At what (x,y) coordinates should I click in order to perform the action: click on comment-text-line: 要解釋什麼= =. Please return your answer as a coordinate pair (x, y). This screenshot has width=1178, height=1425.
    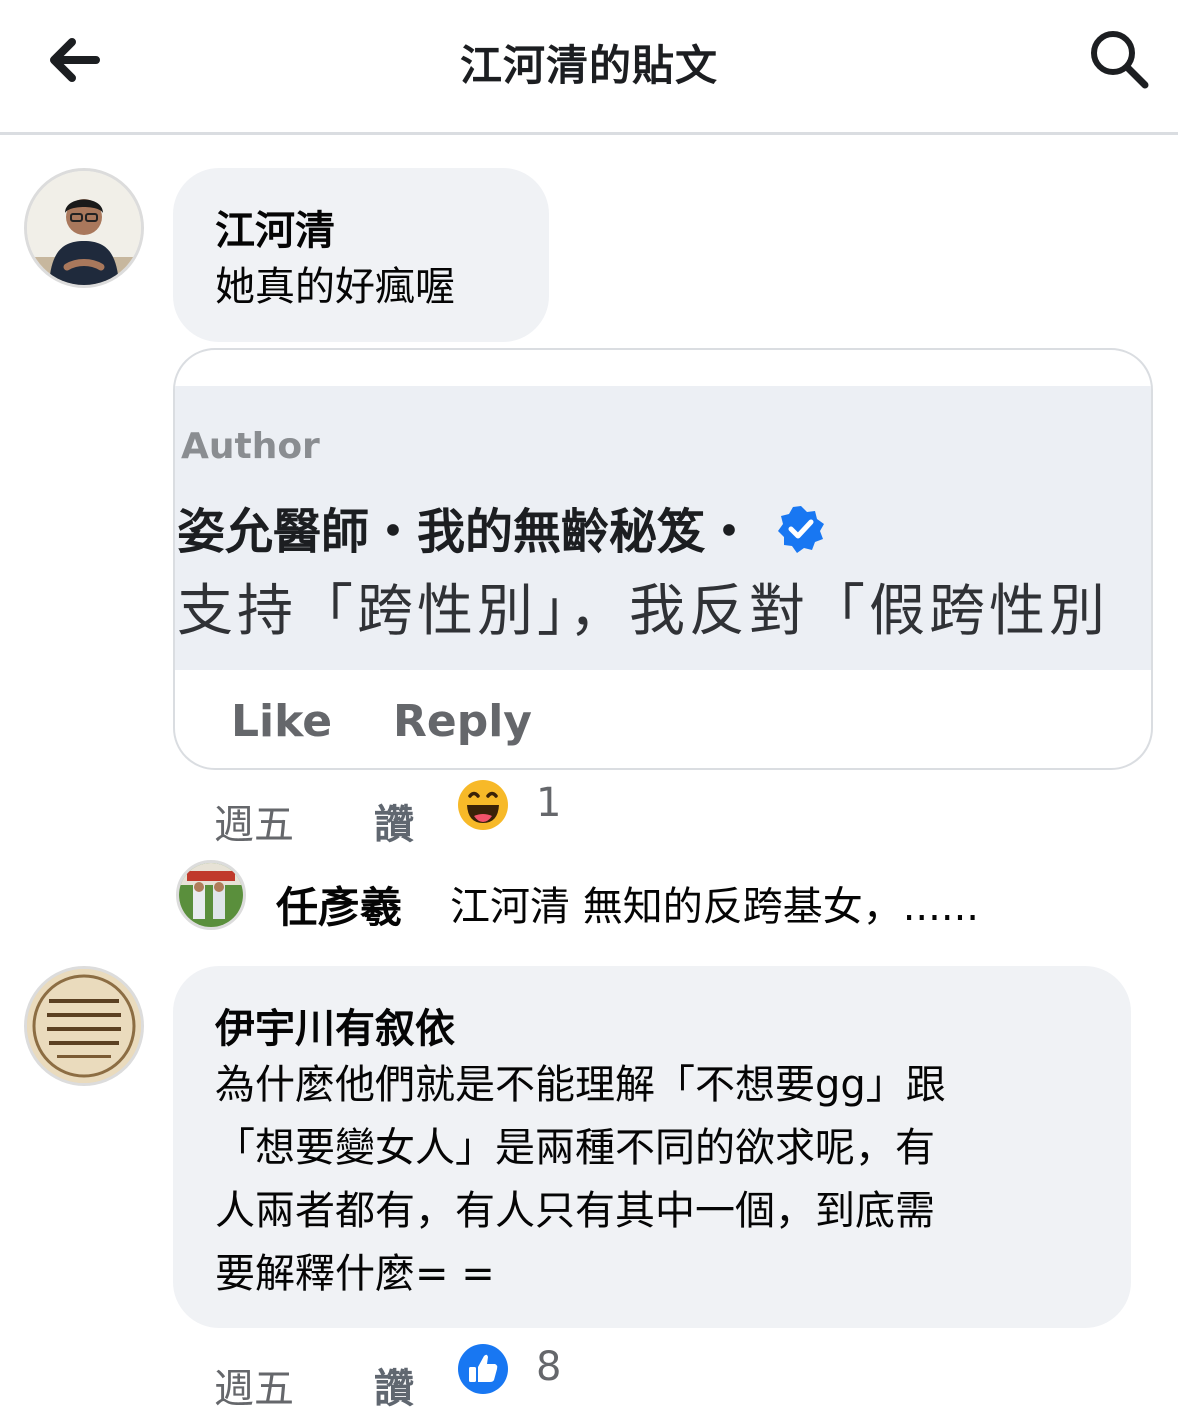
    Looking at the image, I should click on (355, 1274).